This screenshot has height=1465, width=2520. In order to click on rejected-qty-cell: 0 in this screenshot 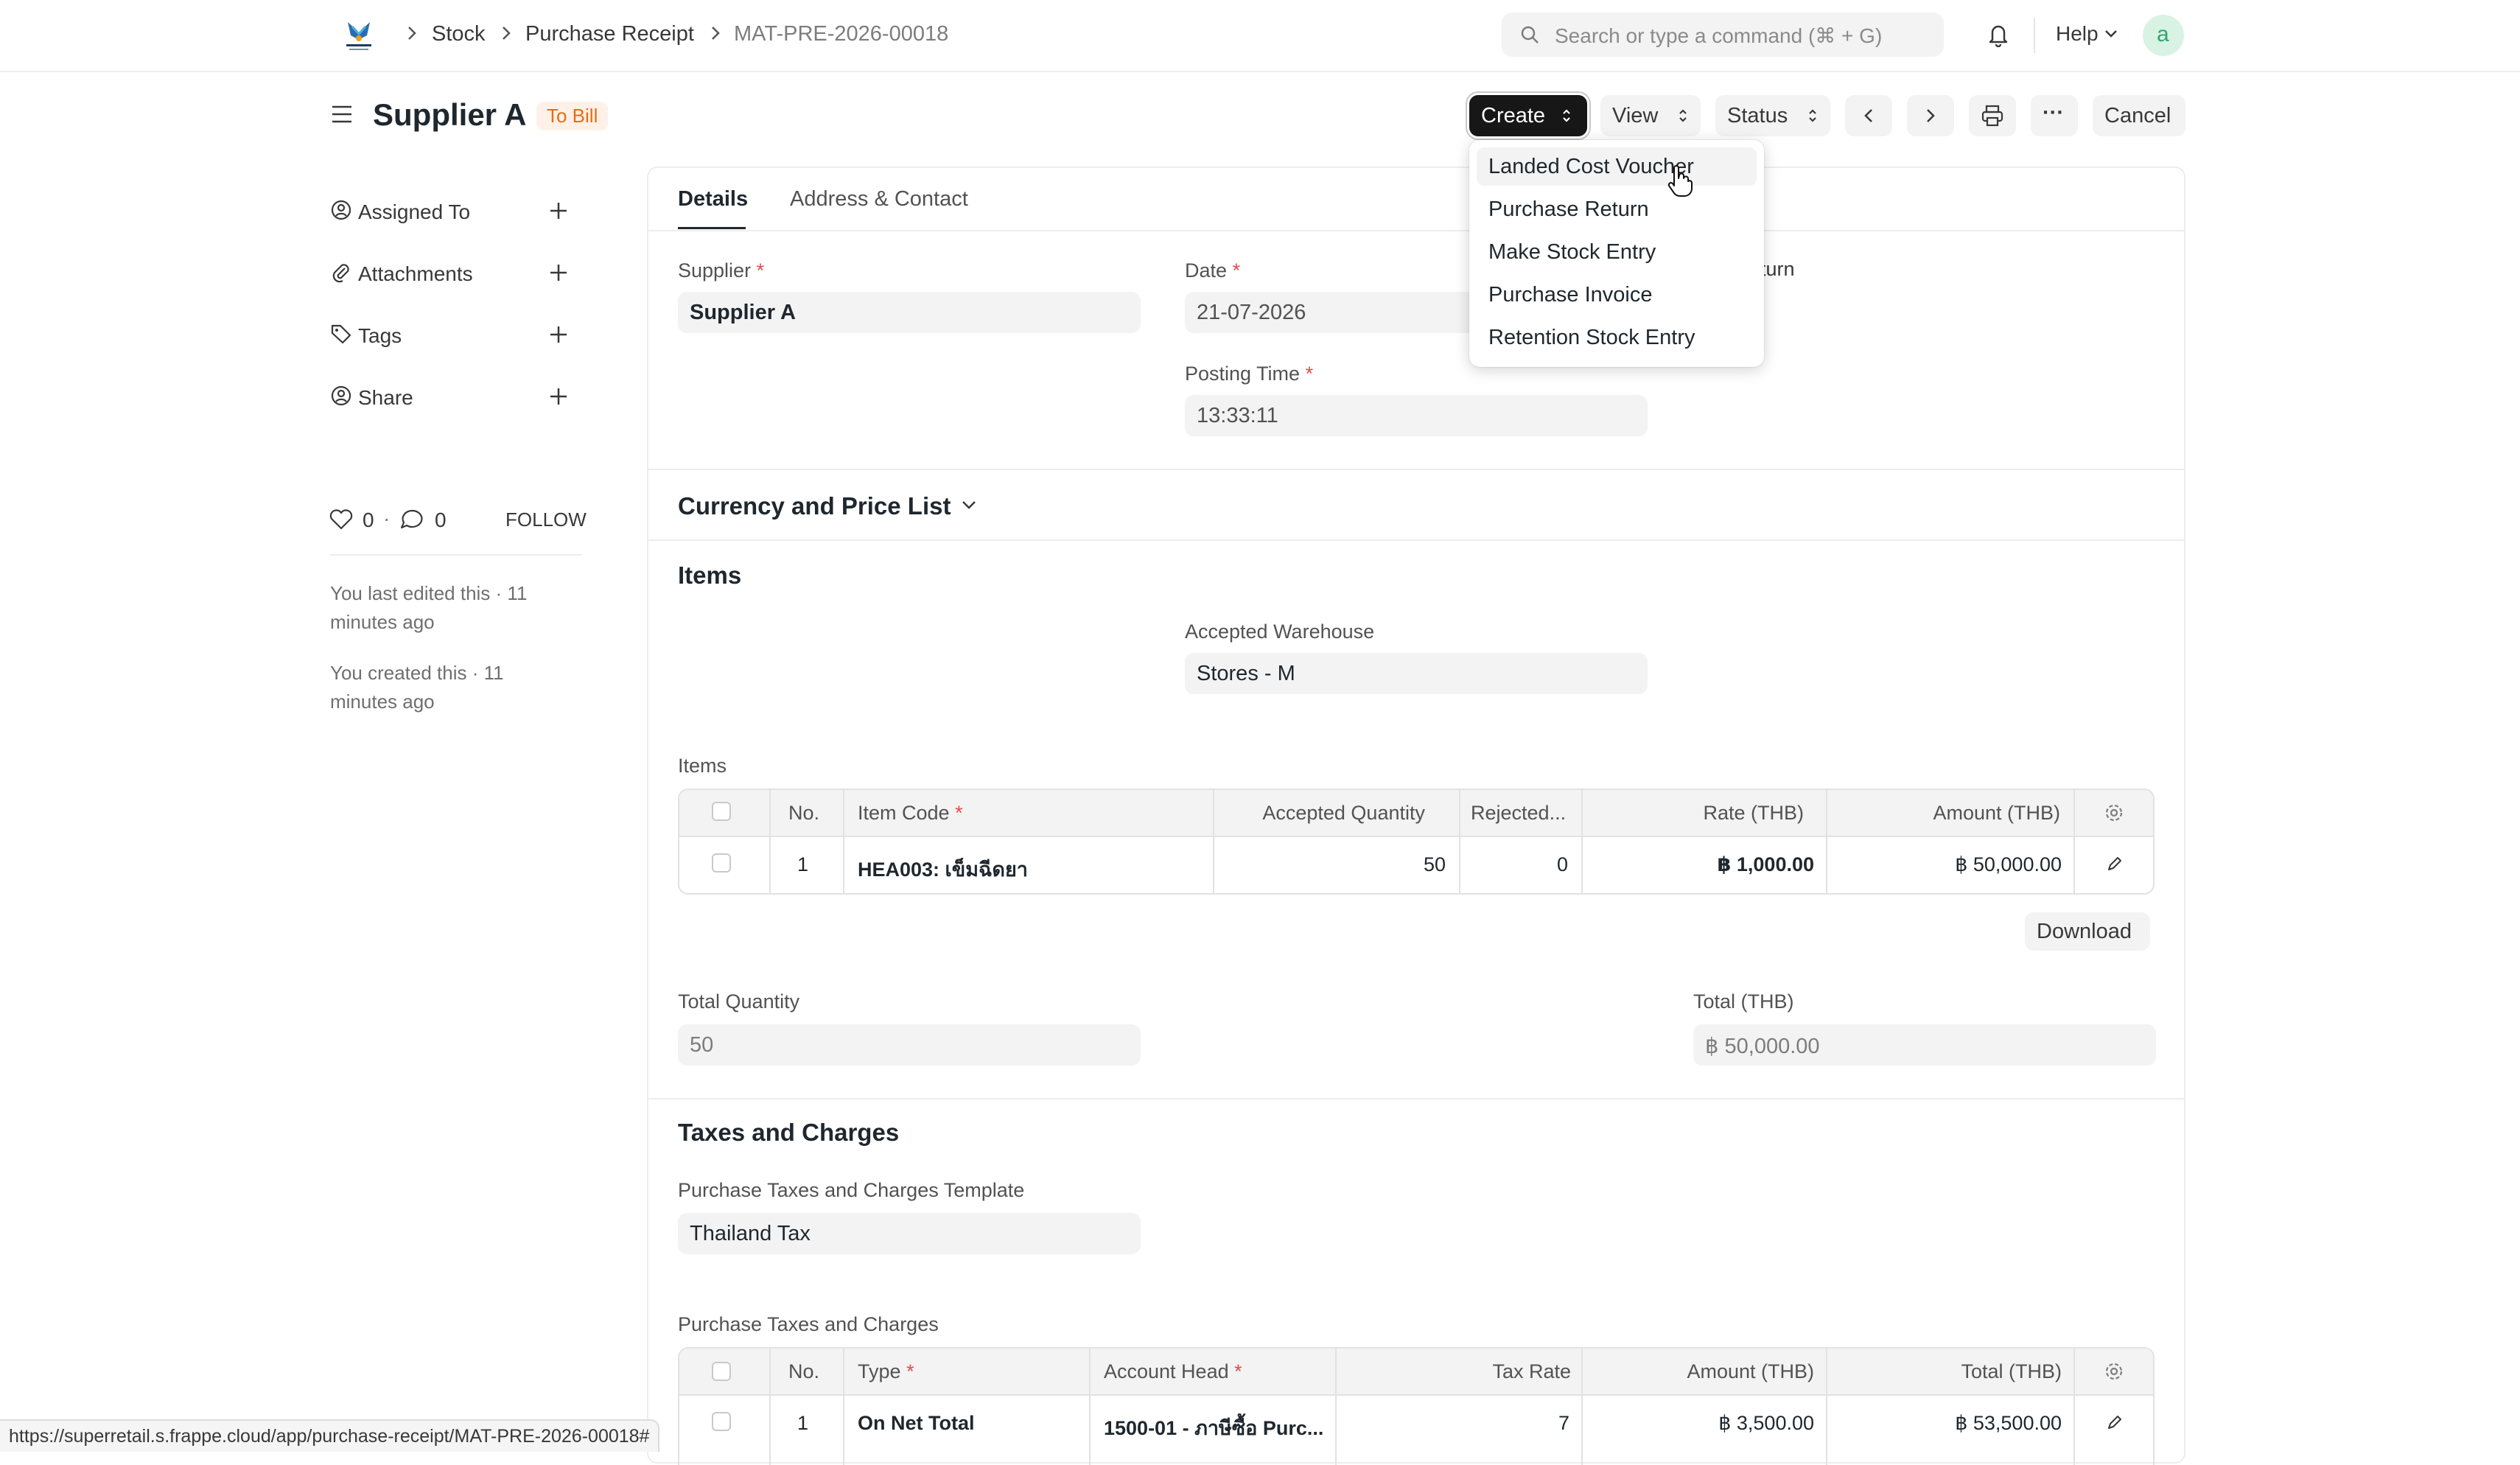, I will do `click(1562, 865)`.